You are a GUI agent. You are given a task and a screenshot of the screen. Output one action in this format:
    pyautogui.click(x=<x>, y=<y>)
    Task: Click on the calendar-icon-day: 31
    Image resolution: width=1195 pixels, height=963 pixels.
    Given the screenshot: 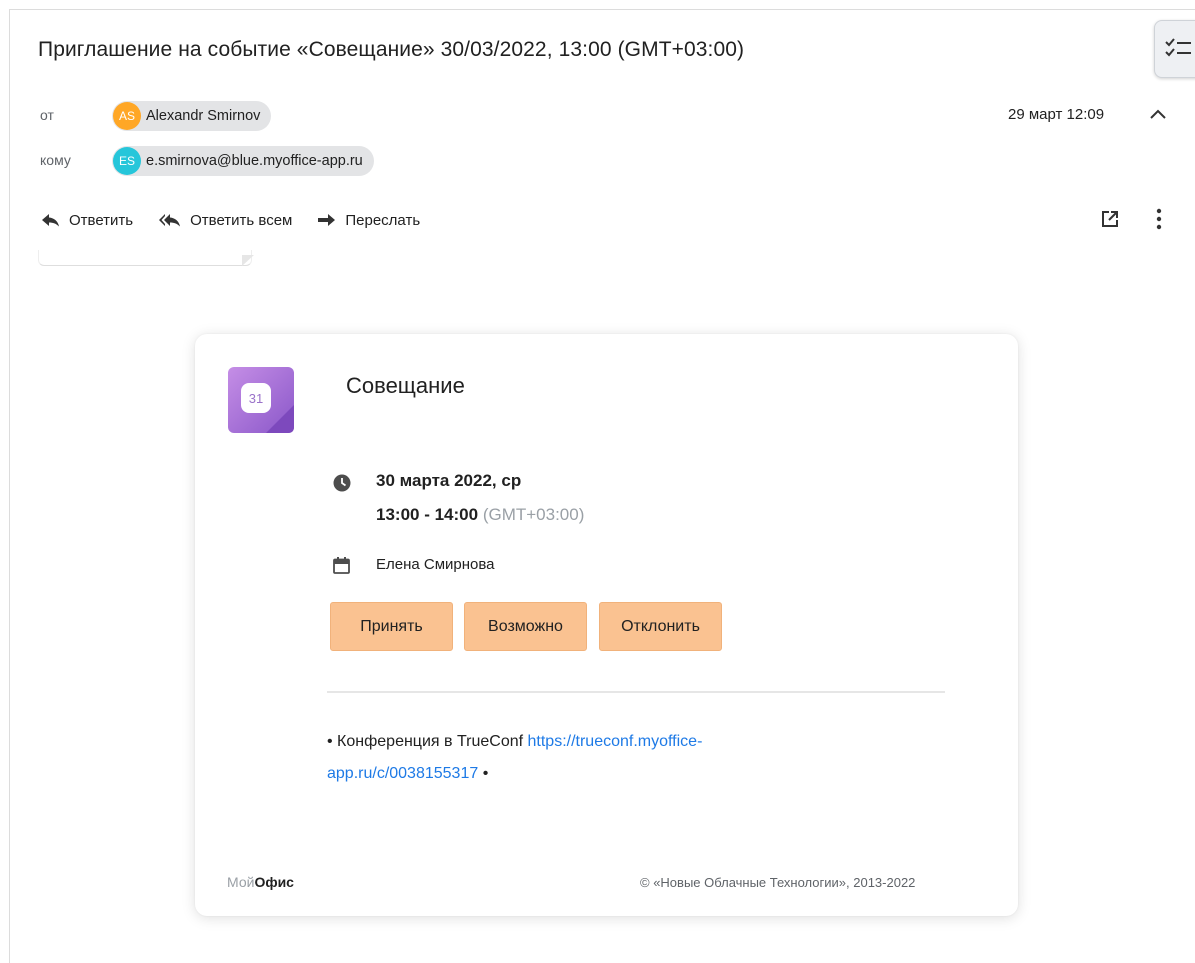 What is the action you would take?
    pyautogui.click(x=256, y=398)
    